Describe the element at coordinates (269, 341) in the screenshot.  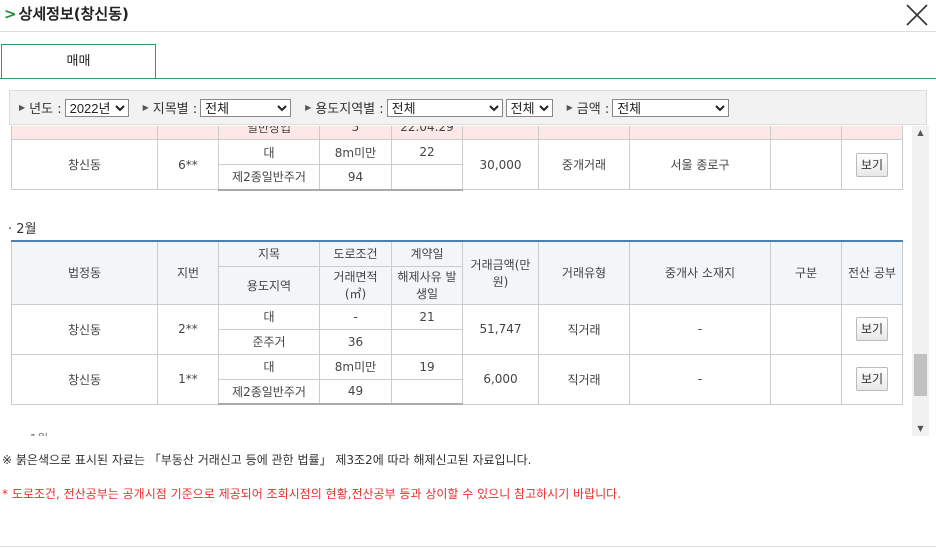
I see `zone-cell: 준주거` at that location.